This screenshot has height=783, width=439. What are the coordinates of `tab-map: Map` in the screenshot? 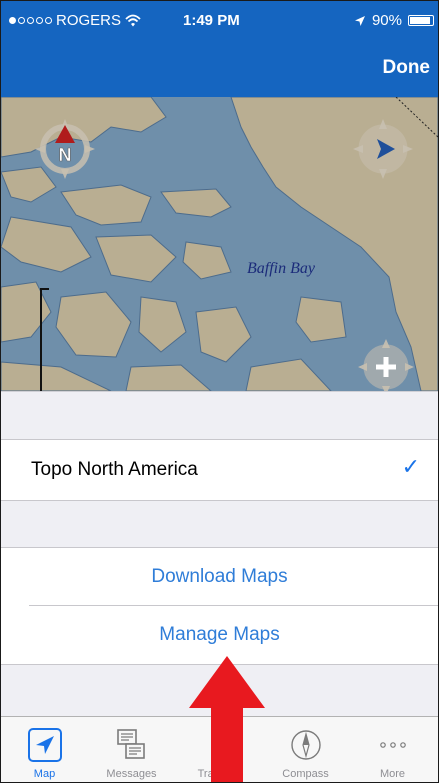 It's located at (44, 749).